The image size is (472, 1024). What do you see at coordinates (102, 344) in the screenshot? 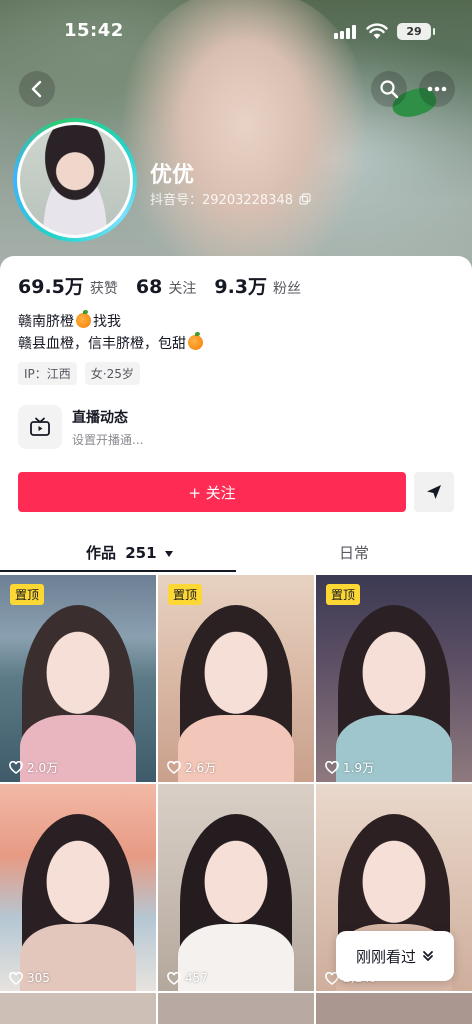
I see `bio-line-2-text: 赣县血橙，信丰脐橙，包甜` at bounding box center [102, 344].